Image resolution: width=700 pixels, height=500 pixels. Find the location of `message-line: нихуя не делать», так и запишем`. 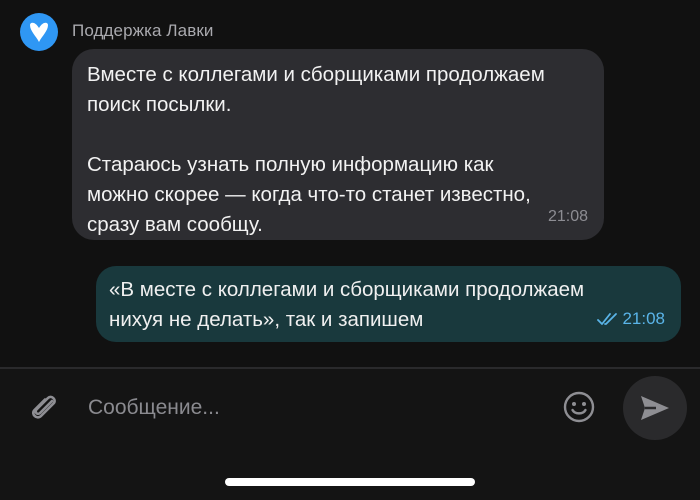

message-line: нихуя не делать», так и запишем is located at coordinates (266, 319).